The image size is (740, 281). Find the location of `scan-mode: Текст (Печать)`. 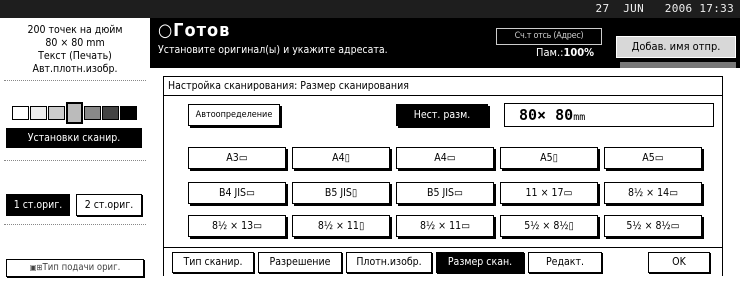

scan-mode: Текст (Печать) is located at coordinates (75, 56).